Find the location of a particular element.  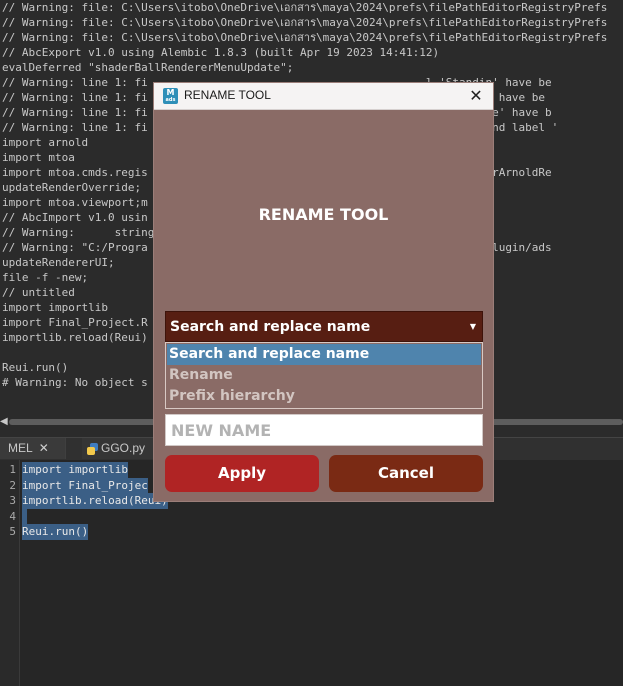

log-line: // AbcImport v1.0 usin is located at coordinates (75, 217).